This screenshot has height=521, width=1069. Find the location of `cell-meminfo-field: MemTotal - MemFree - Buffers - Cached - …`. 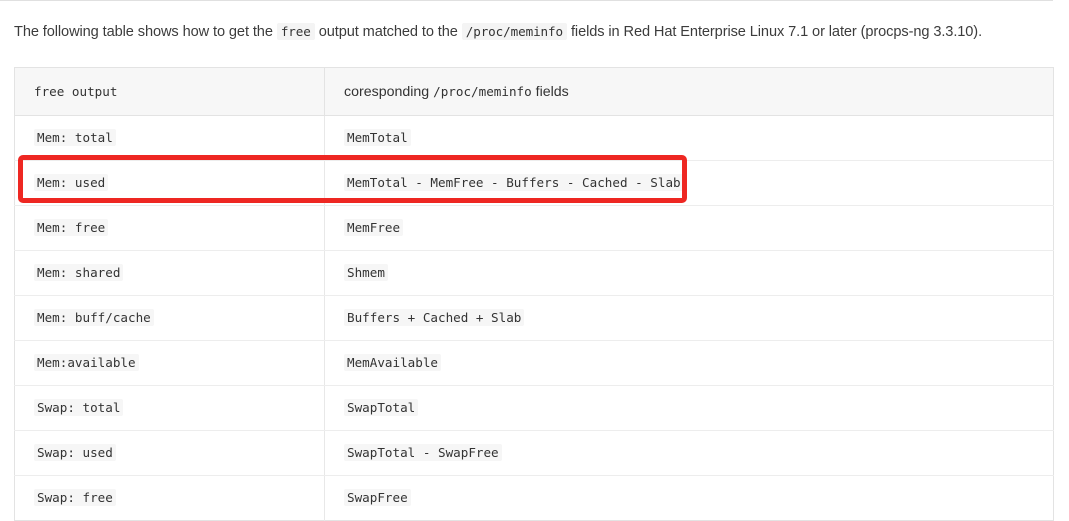

cell-meminfo-field: MemTotal - MemFree - Buffers - Cached - … is located at coordinates (689, 183).